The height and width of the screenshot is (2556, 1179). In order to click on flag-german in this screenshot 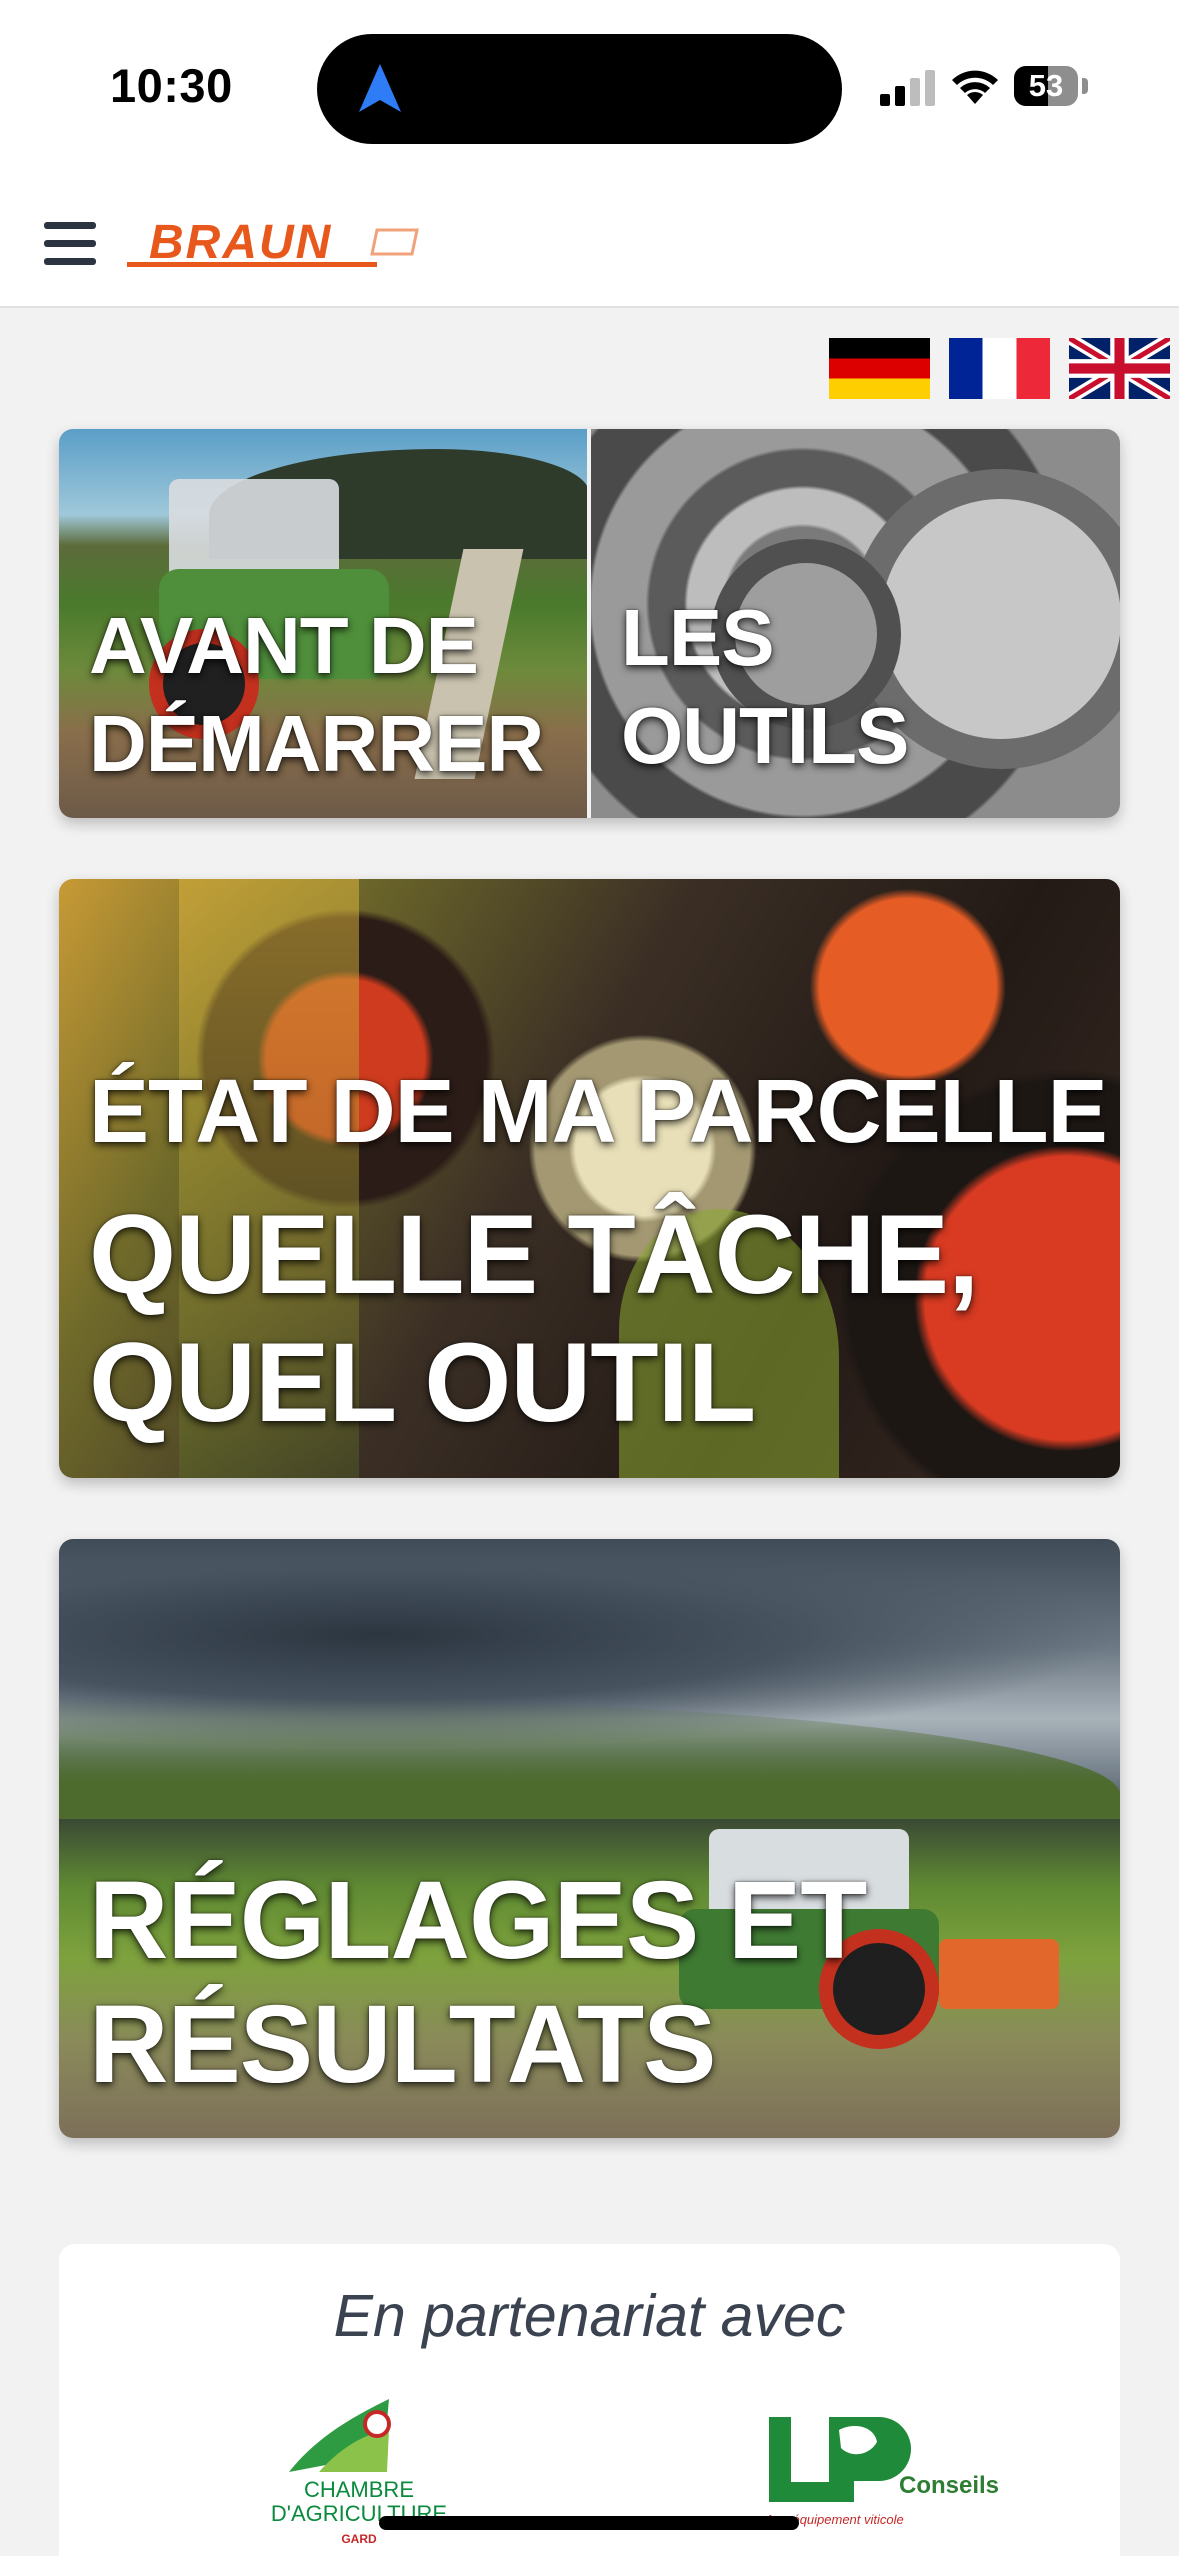, I will do `click(879, 368)`.